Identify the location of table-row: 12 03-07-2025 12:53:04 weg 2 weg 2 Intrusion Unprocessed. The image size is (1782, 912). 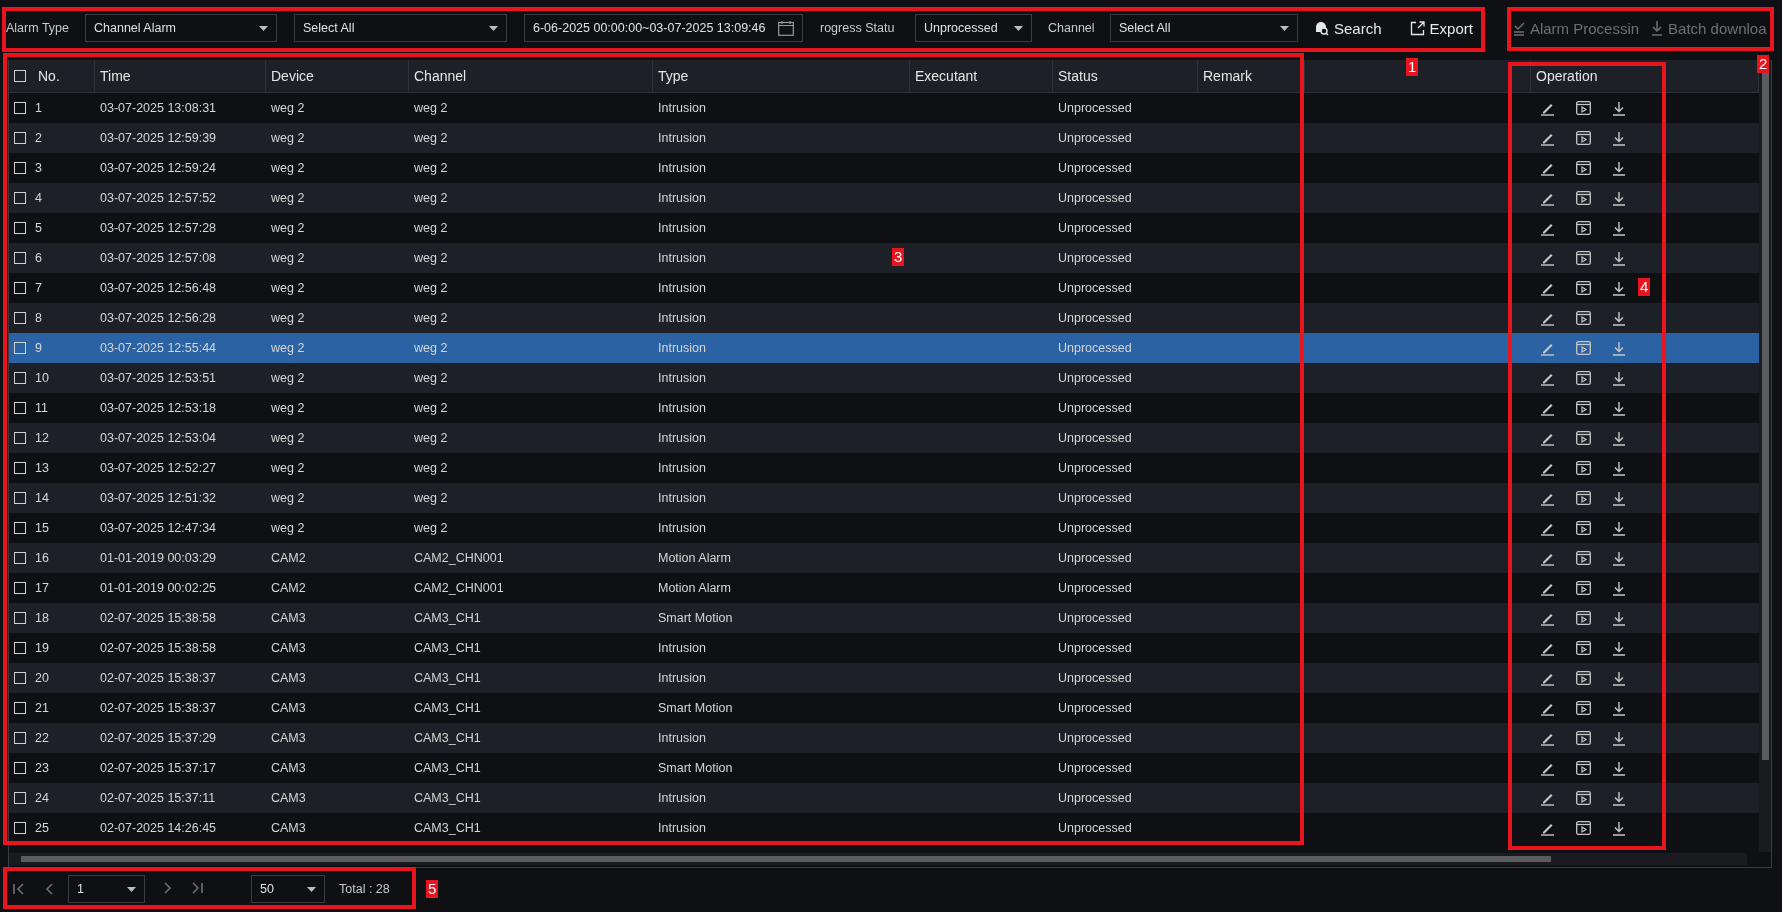
(884, 438).